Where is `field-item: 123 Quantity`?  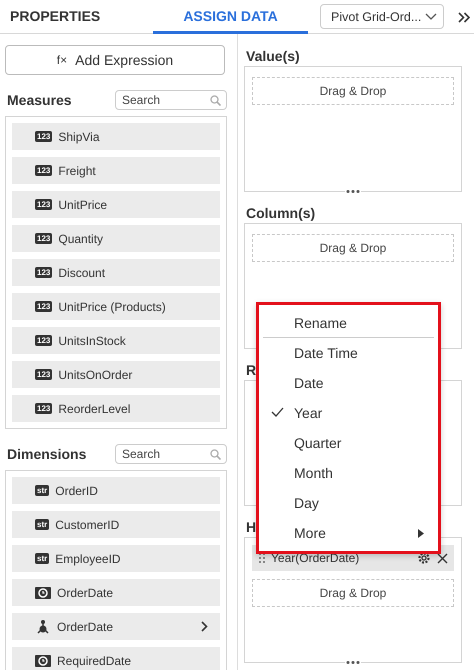
field-item: 123 Quantity is located at coordinates (116, 238).